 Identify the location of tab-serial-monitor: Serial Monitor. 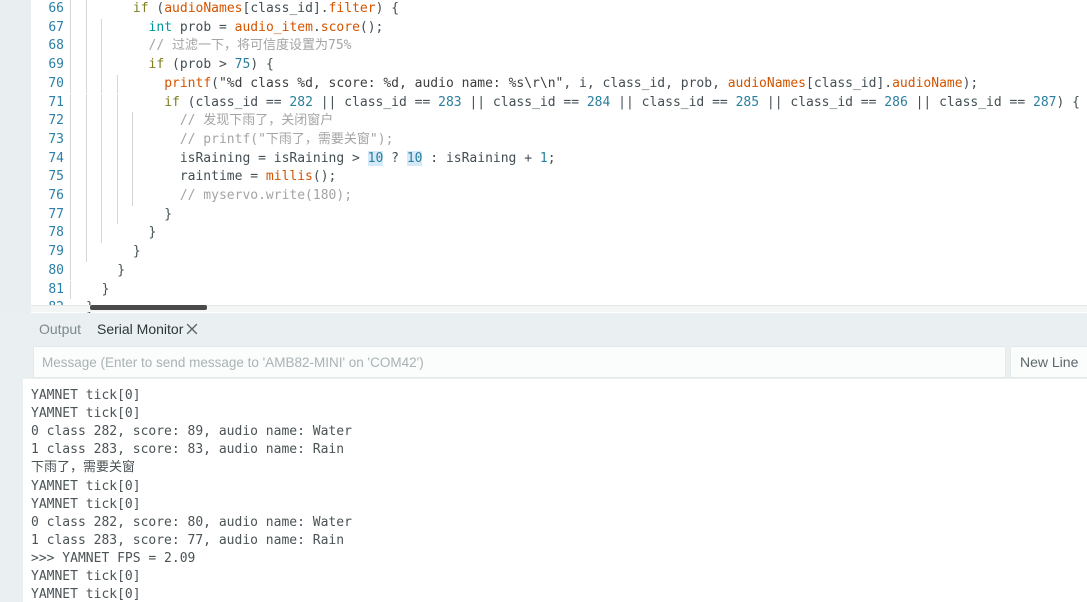
(140, 329).